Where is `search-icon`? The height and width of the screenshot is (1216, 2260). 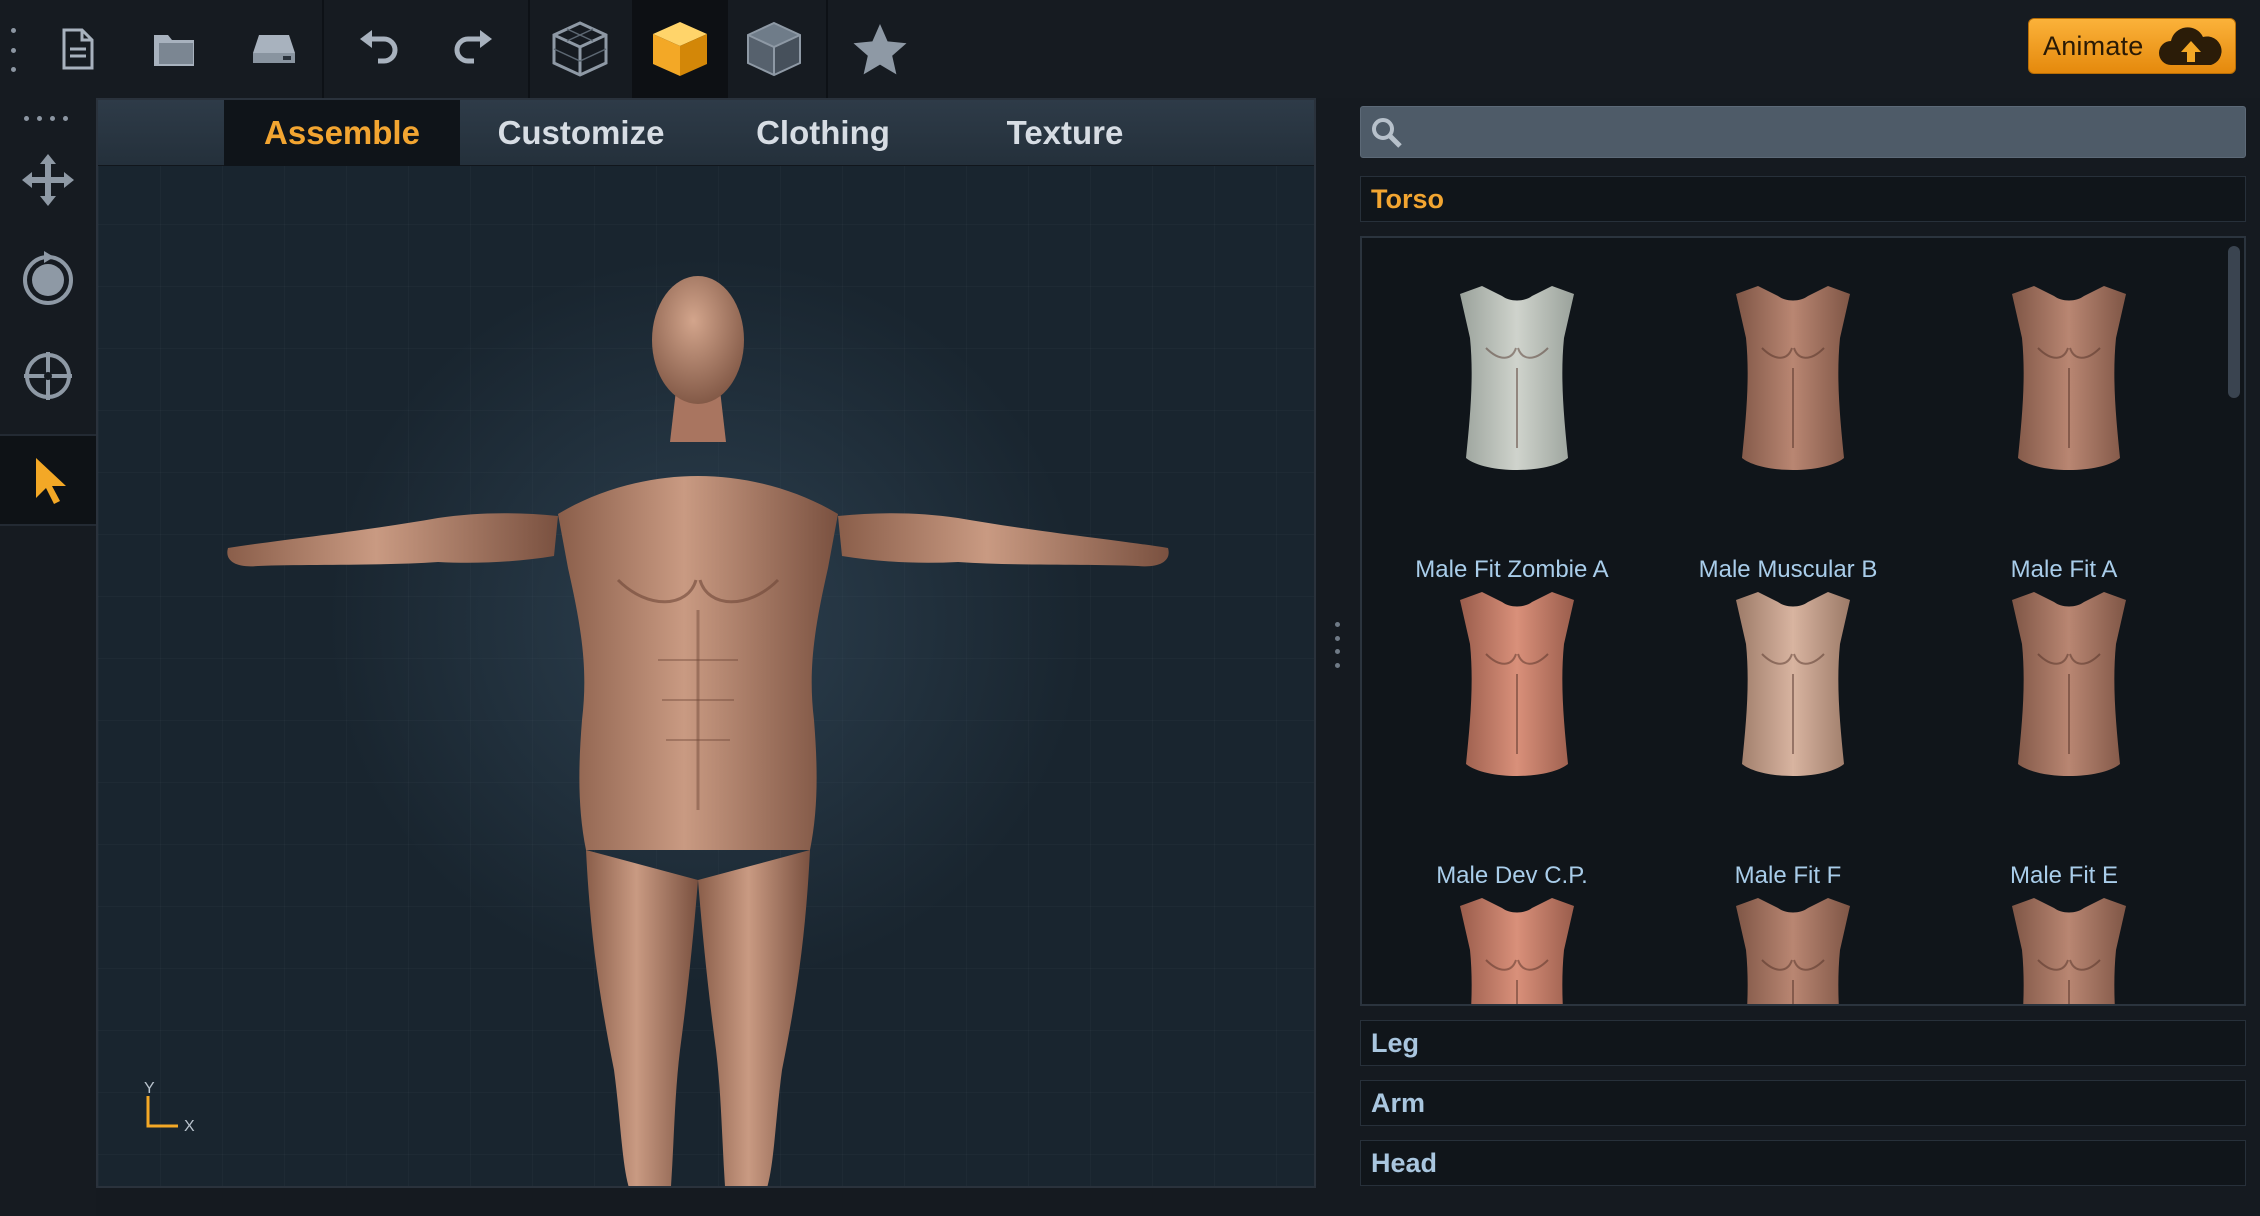
search-icon is located at coordinates (1387, 135).